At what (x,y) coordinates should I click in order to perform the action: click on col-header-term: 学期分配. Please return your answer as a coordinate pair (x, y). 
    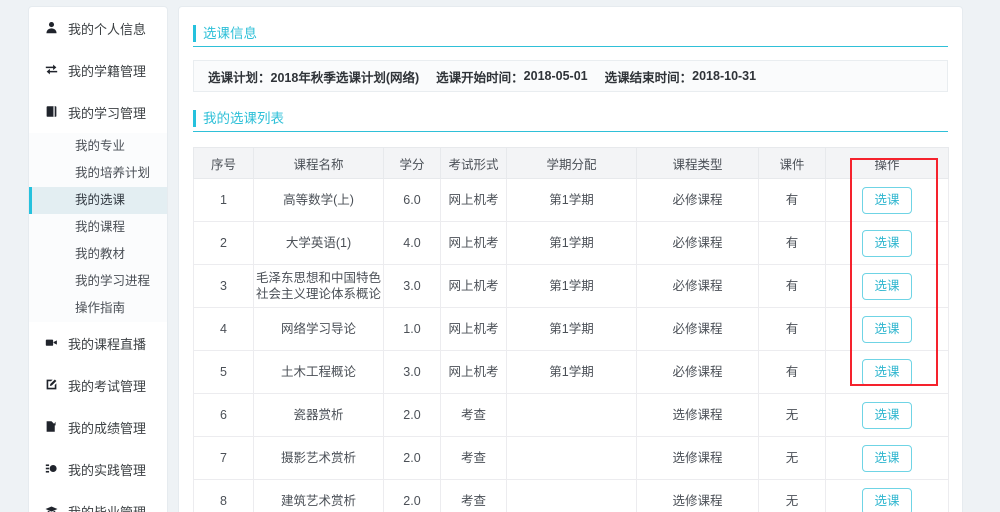
    Looking at the image, I should click on (571, 163).